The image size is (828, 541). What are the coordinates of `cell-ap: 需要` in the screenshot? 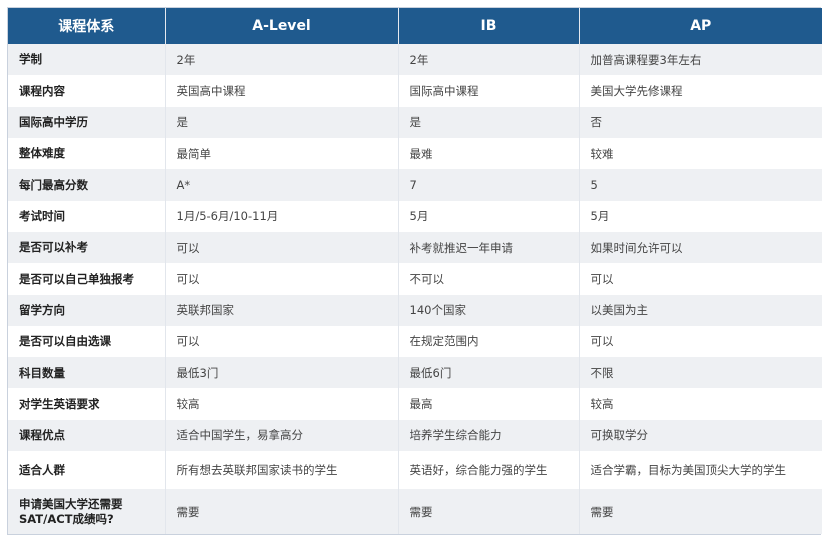 It's located at (700, 511).